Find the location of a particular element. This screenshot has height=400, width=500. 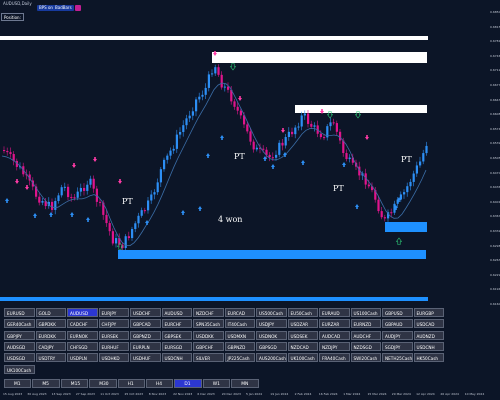

symbol-button: EURCAD is located at coordinates (239, 312).